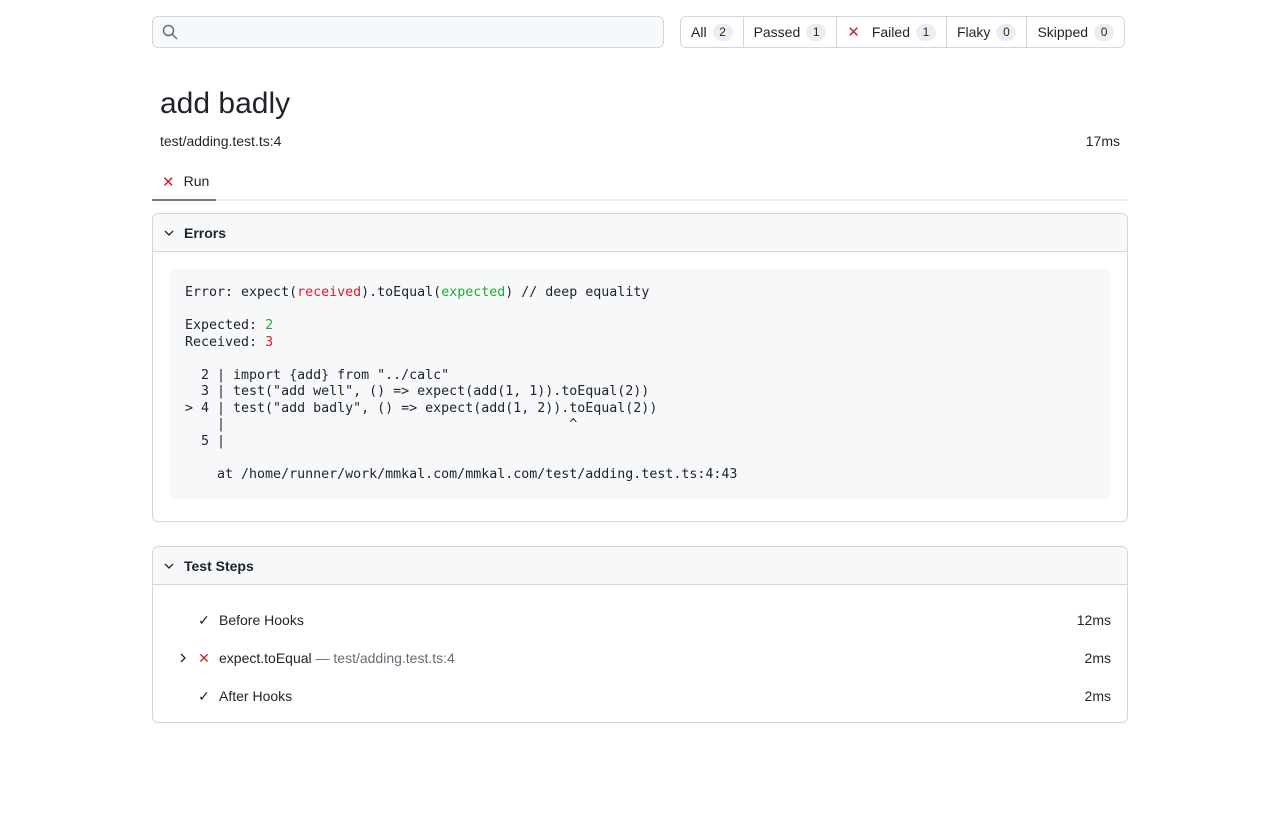  What do you see at coordinates (170, 32) in the screenshot?
I see `search-icon` at bounding box center [170, 32].